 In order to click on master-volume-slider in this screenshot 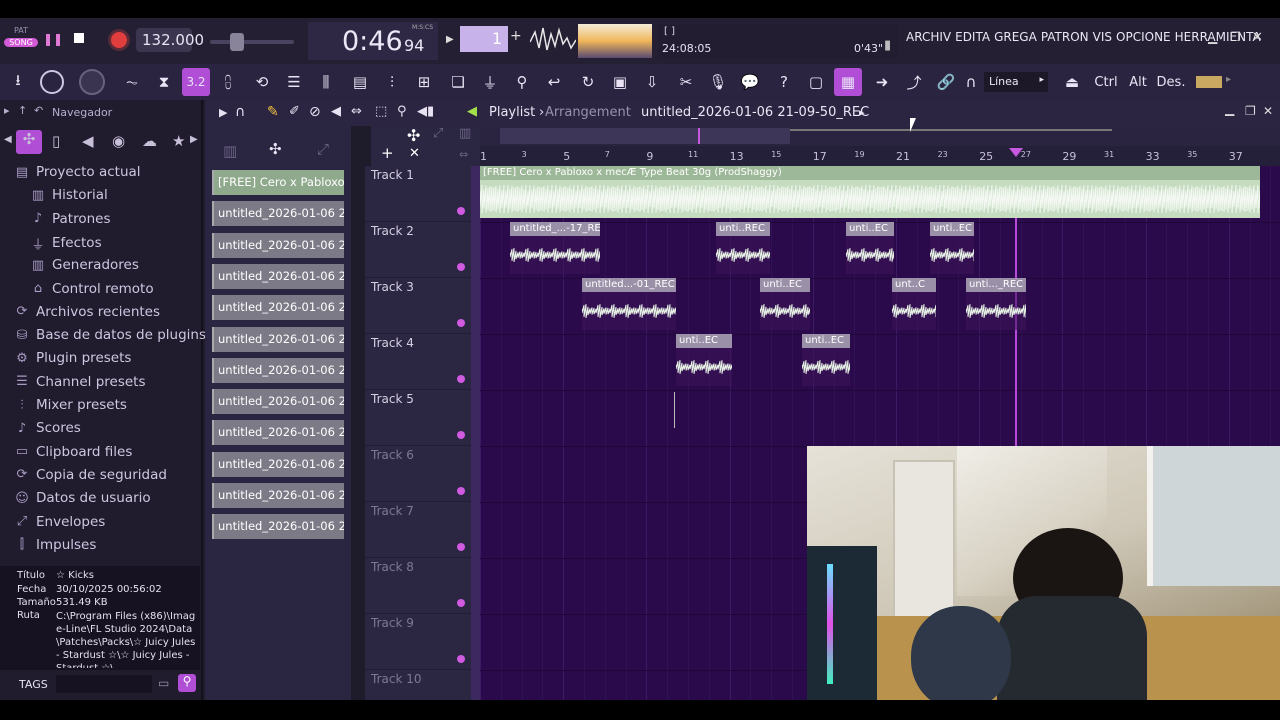, I will do `click(252, 42)`.